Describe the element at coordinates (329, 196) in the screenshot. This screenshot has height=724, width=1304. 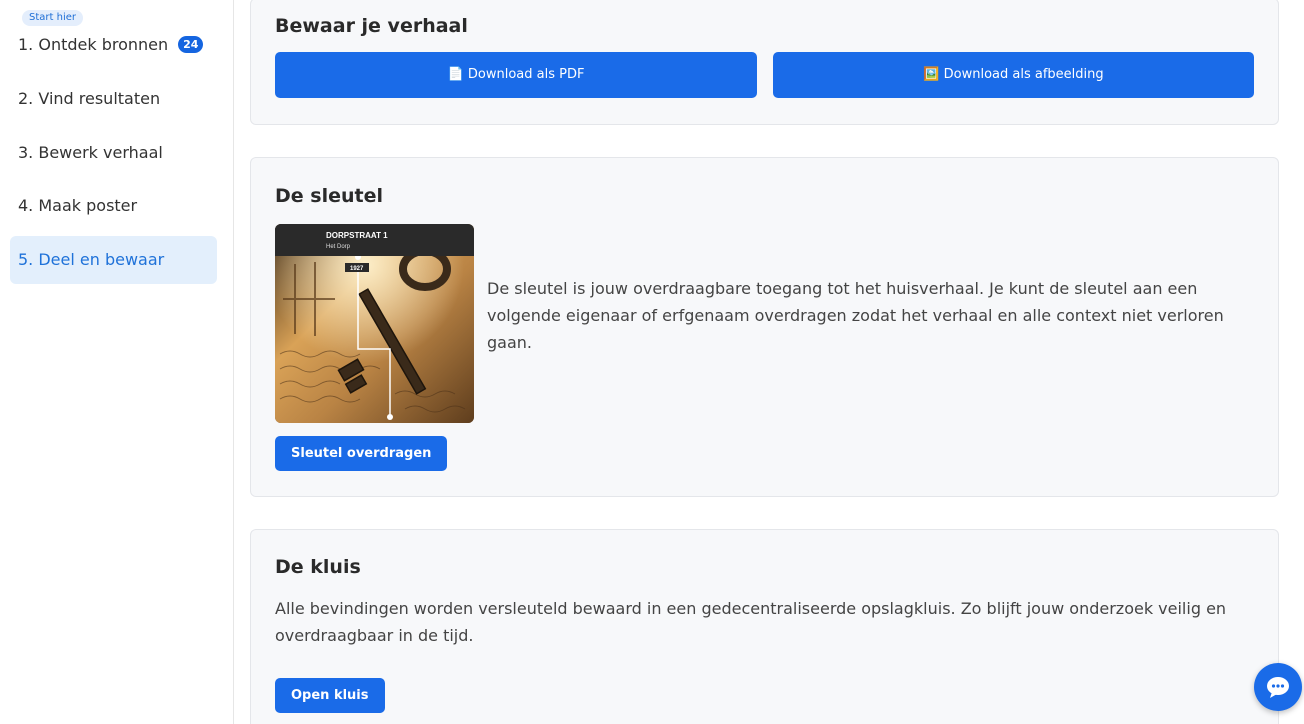
I see `key-title: De sleutel` at that location.